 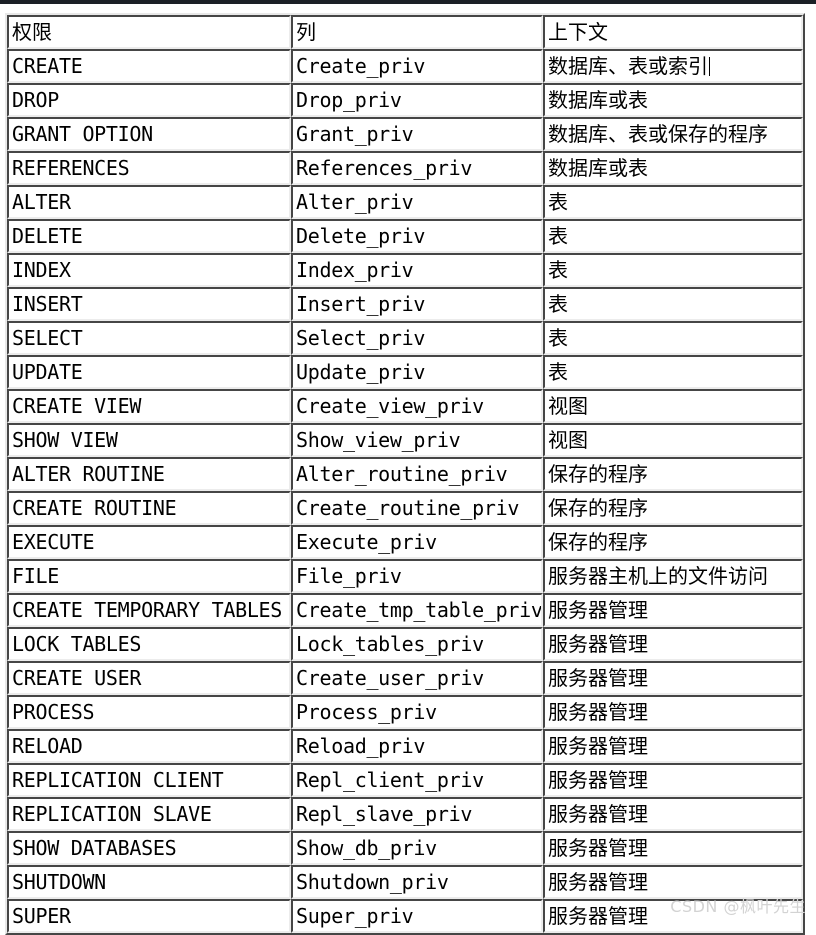 I want to click on column-name: Show_db_priv, so click(x=366, y=847).